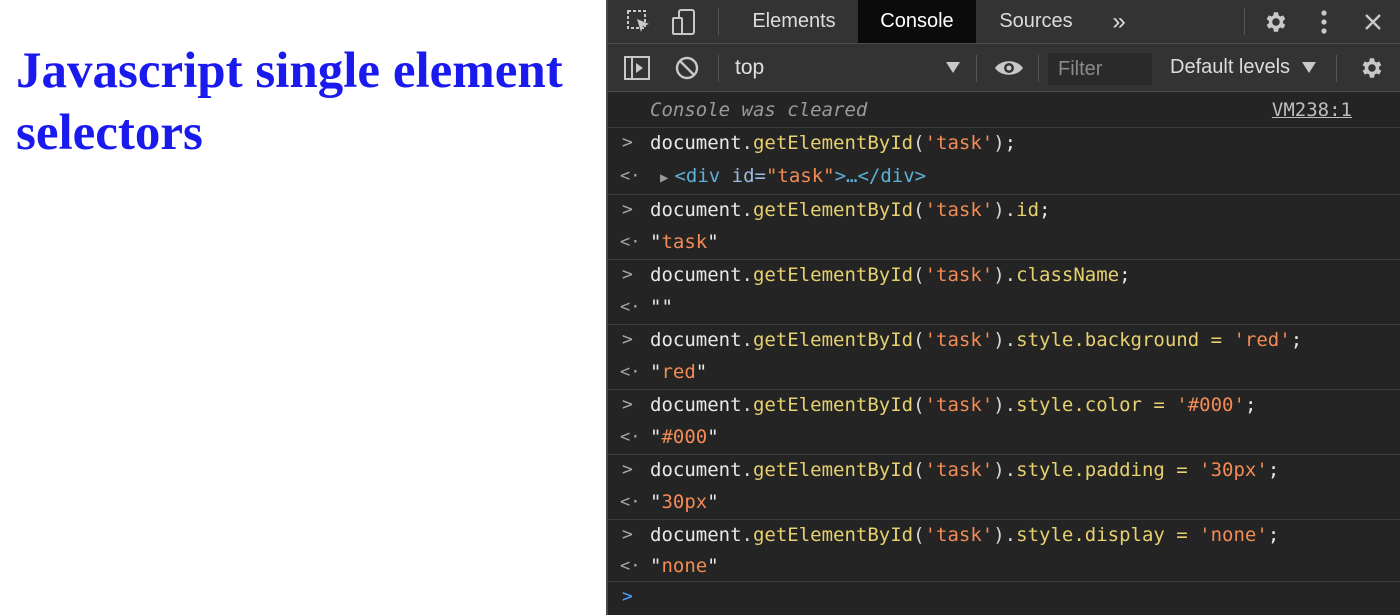  I want to click on devtools-tabbar: Elements Console Sources », so click(1004, 22).